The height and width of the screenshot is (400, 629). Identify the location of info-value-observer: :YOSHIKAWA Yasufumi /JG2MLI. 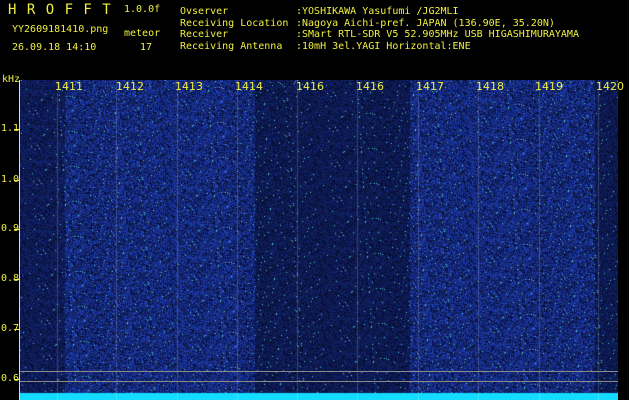
(377, 11).